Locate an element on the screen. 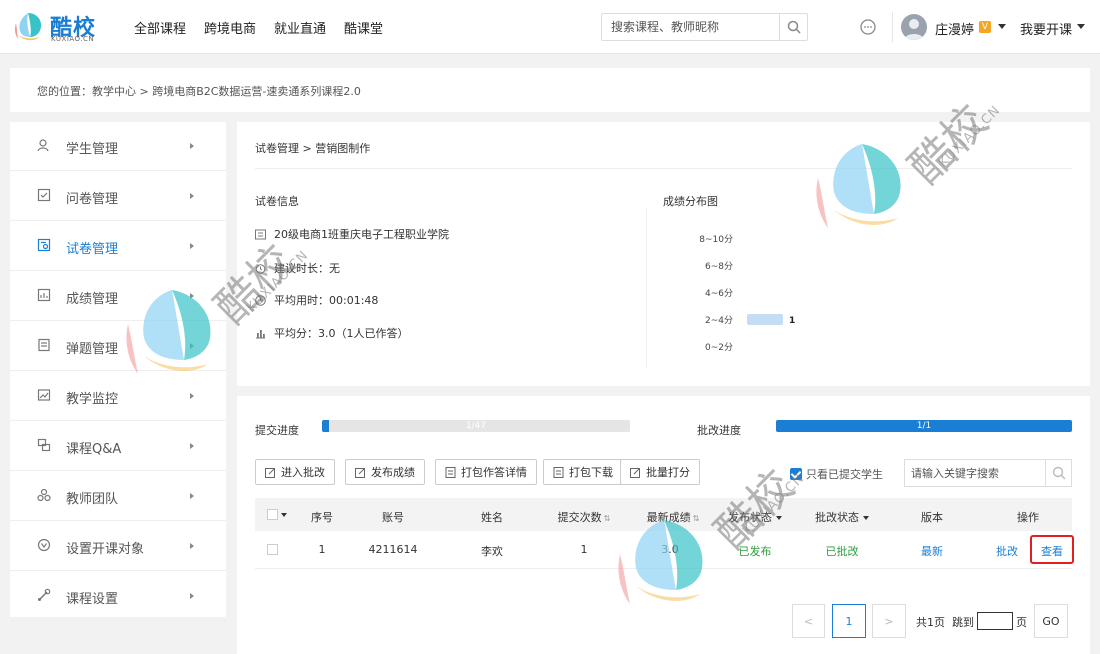 Image resolution: width=1100 pixels, height=654 pixels. chart-category-label: 8~10分 is located at coordinates (716, 239).